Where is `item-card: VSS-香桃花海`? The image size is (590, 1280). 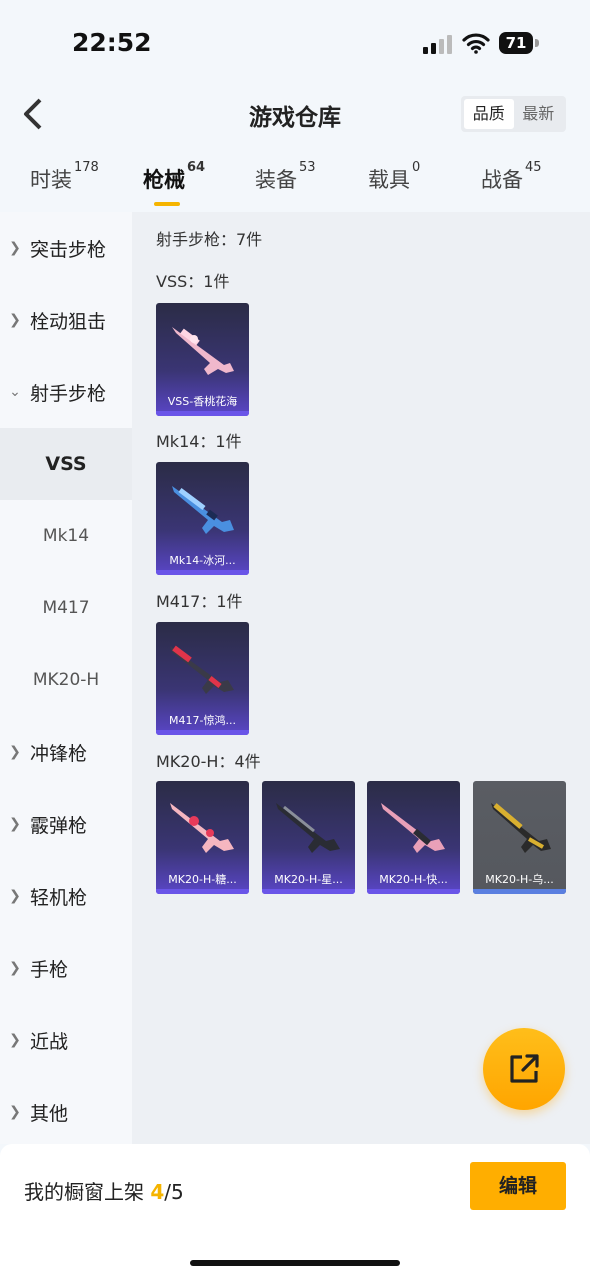
item-card: VSS-香桃花海 is located at coordinates (202, 359).